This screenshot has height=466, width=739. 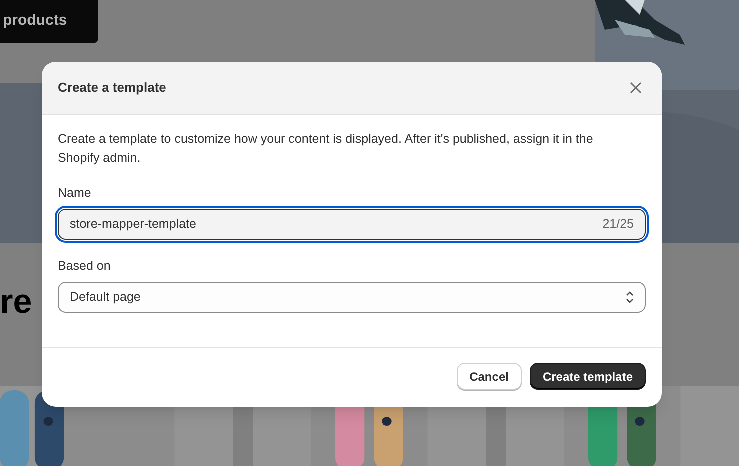 What do you see at coordinates (588, 376) in the screenshot?
I see `create-template-button: Create template` at bounding box center [588, 376].